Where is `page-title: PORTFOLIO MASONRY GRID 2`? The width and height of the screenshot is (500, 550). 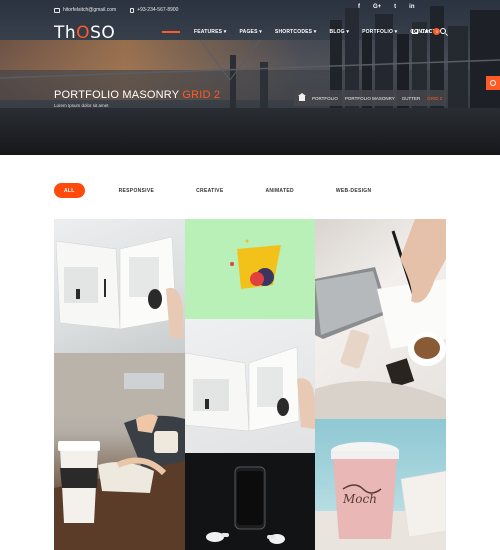
page-title: PORTFOLIO MASONRY GRID 2 is located at coordinates (137, 95).